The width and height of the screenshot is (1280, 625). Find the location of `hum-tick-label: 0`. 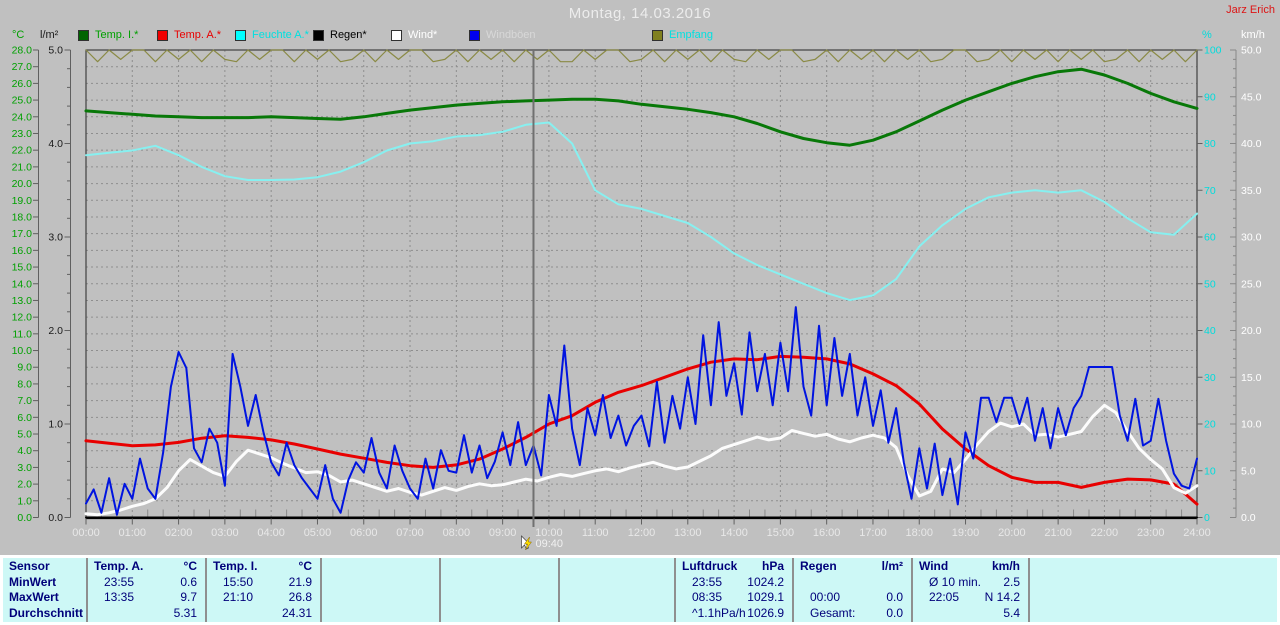

hum-tick-label: 0 is located at coordinates (1207, 518).